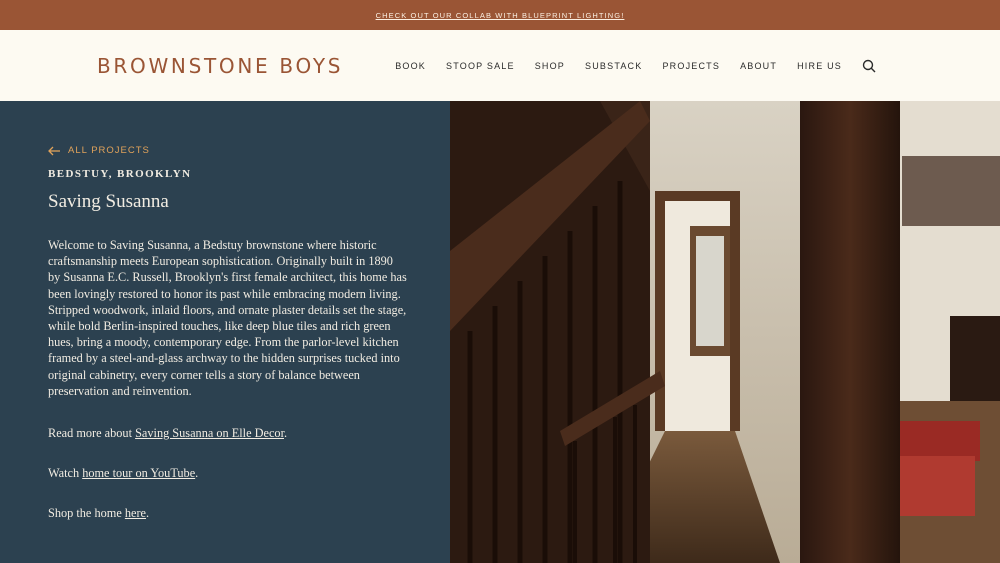  I want to click on youtube-tour-link: home tour on YouTube, so click(138, 473).